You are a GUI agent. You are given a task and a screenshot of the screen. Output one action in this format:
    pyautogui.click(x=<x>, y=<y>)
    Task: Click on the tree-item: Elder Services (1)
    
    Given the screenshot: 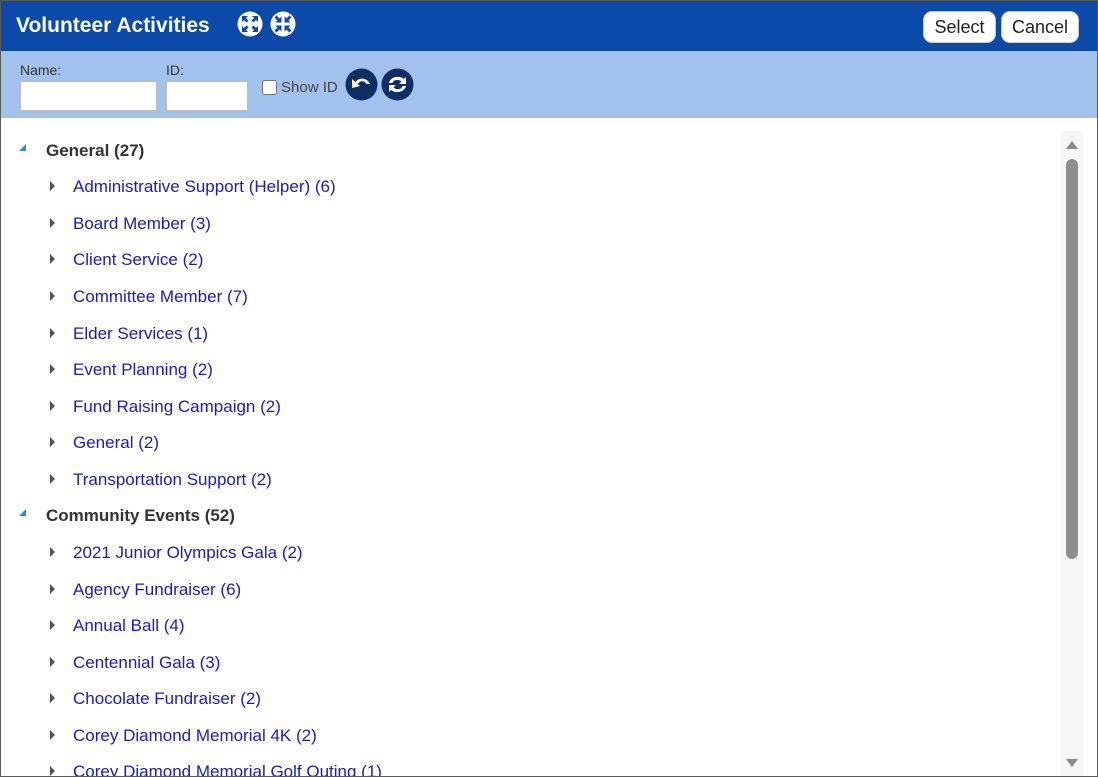 What is the action you would take?
    pyautogui.click(x=501, y=334)
    